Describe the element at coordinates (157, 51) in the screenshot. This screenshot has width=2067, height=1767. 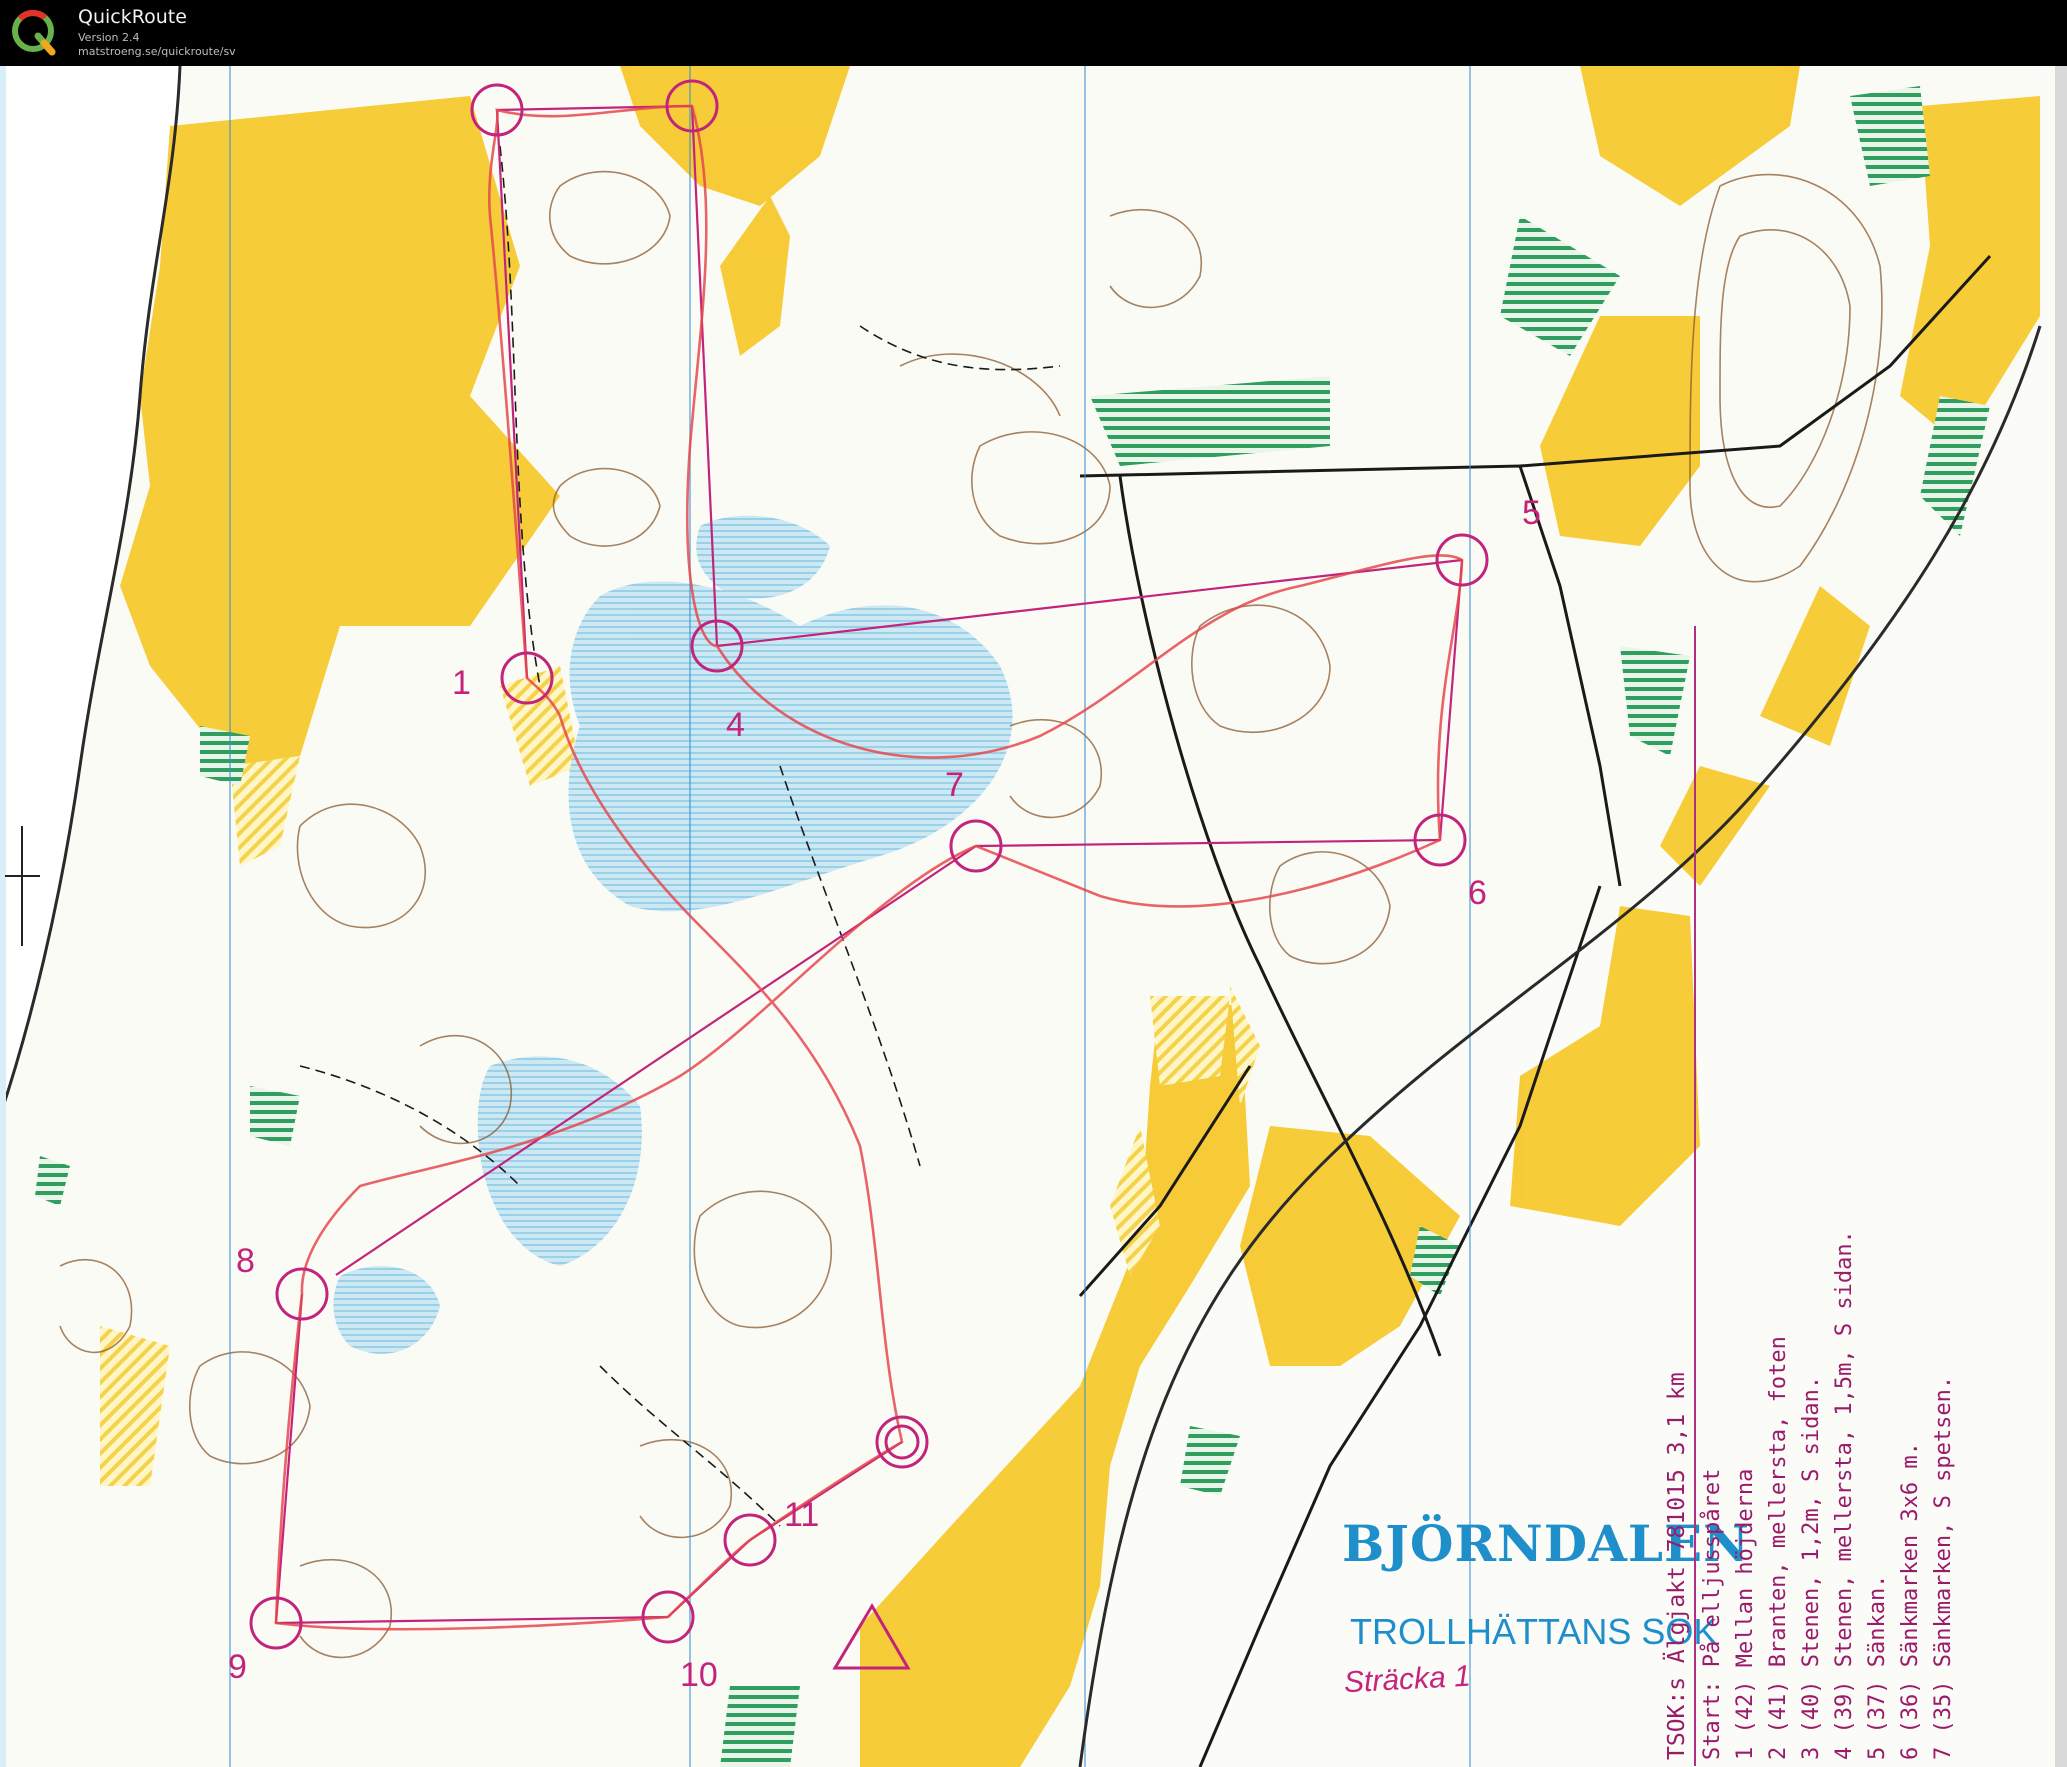
I see `app-url: matstroeng.se/quickroute/sv` at that location.